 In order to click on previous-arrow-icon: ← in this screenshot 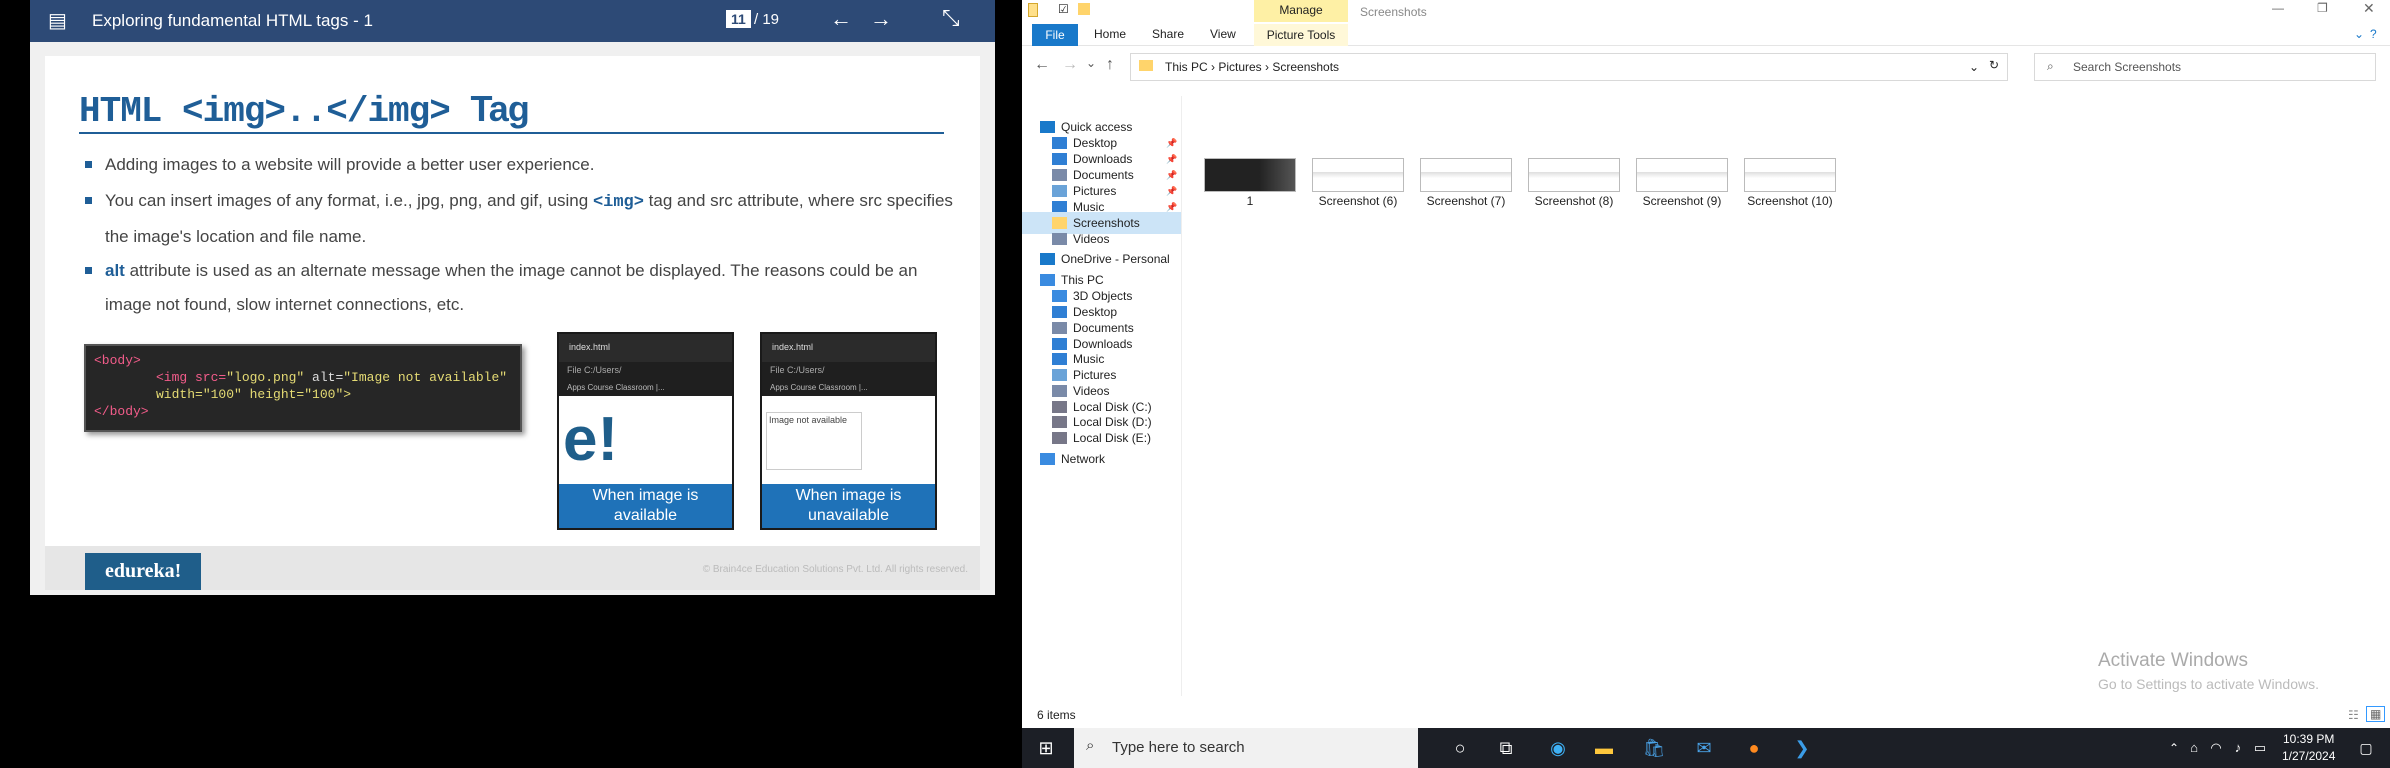, I will do `click(841, 19)`.